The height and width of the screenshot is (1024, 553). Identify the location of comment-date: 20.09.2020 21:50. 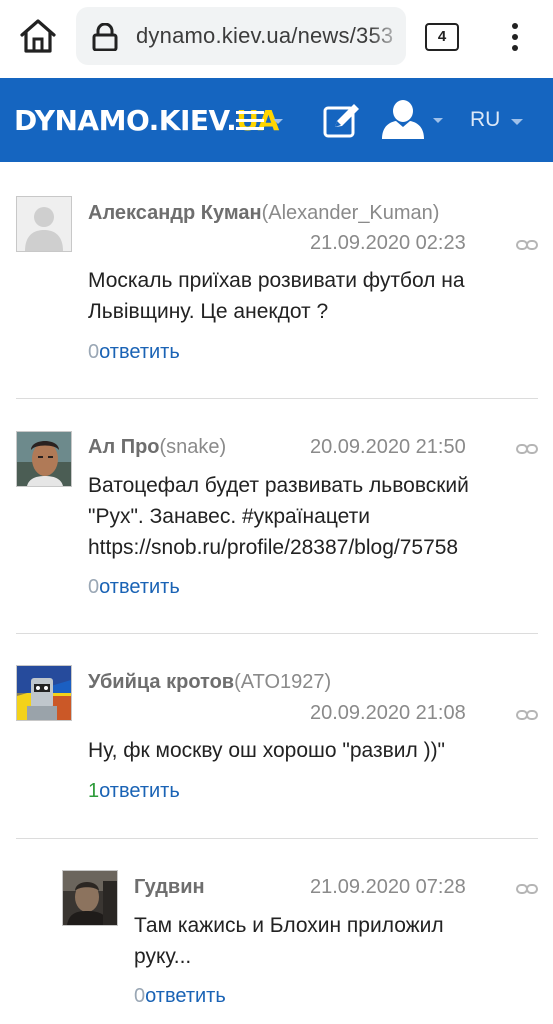
(388, 447).